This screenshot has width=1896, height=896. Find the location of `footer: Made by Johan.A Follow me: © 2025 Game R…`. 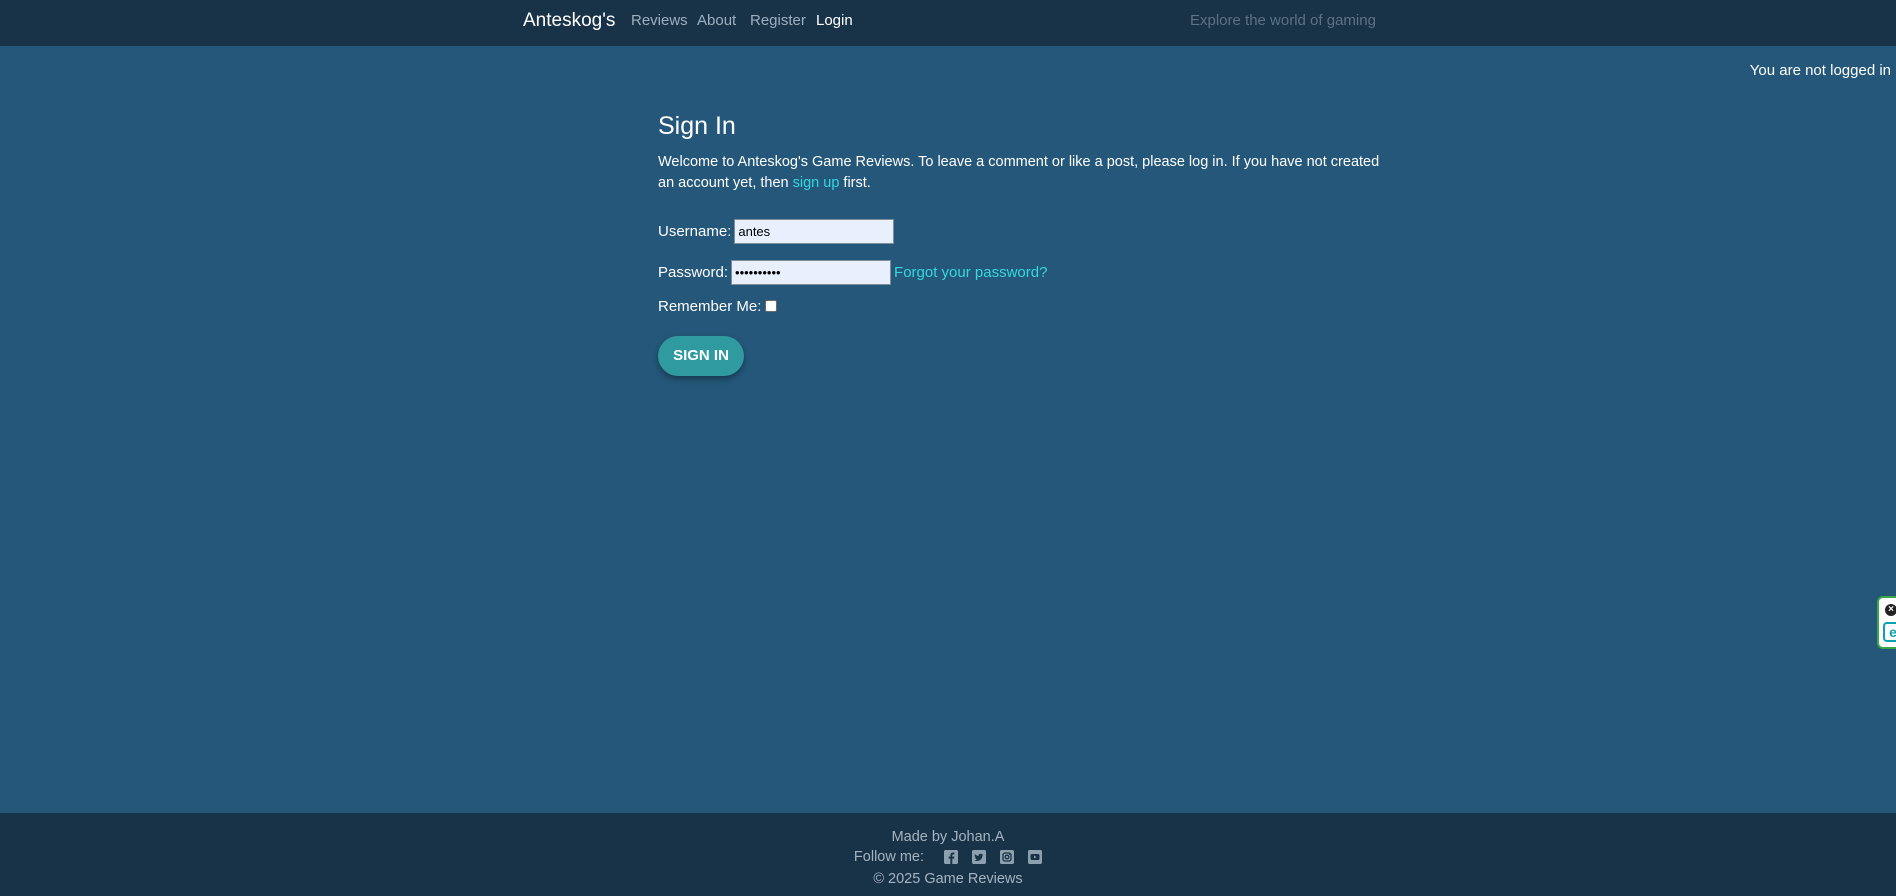

footer: Made by Johan.A Follow me: © 2025 Game R… is located at coordinates (948, 854).